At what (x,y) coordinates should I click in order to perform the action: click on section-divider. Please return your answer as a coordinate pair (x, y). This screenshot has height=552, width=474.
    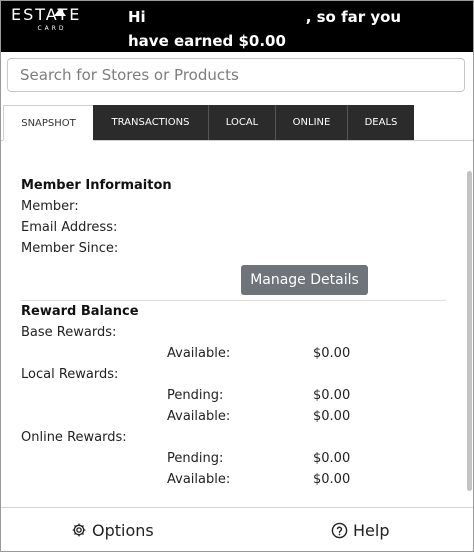
    Looking at the image, I should click on (233, 300).